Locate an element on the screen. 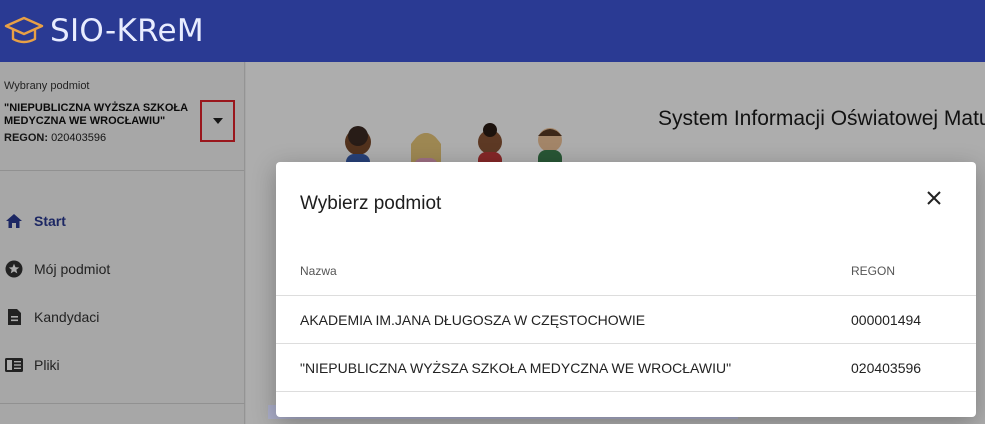 The width and height of the screenshot is (985, 424). top-bar: SIO-KReM is located at coordinates (492, 31).